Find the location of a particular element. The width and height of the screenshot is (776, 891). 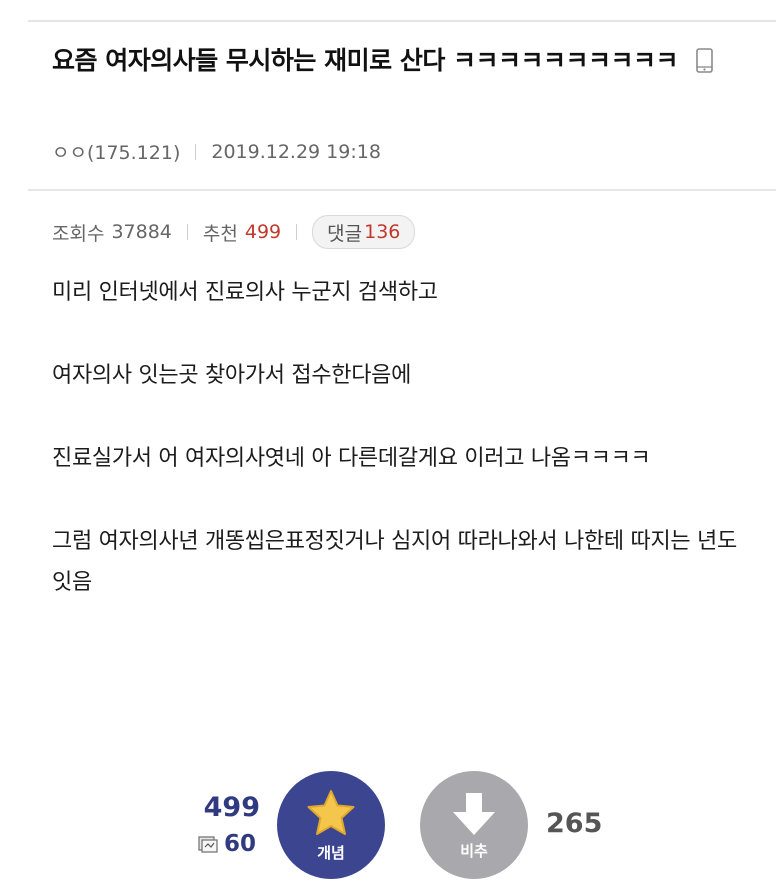

body-paragraph: 진료실가서 어 여자의사엿네 아 다른데갈게요 이러고 나옴ㅋㅋㅋㅋ is located at coordinates (351, 458).